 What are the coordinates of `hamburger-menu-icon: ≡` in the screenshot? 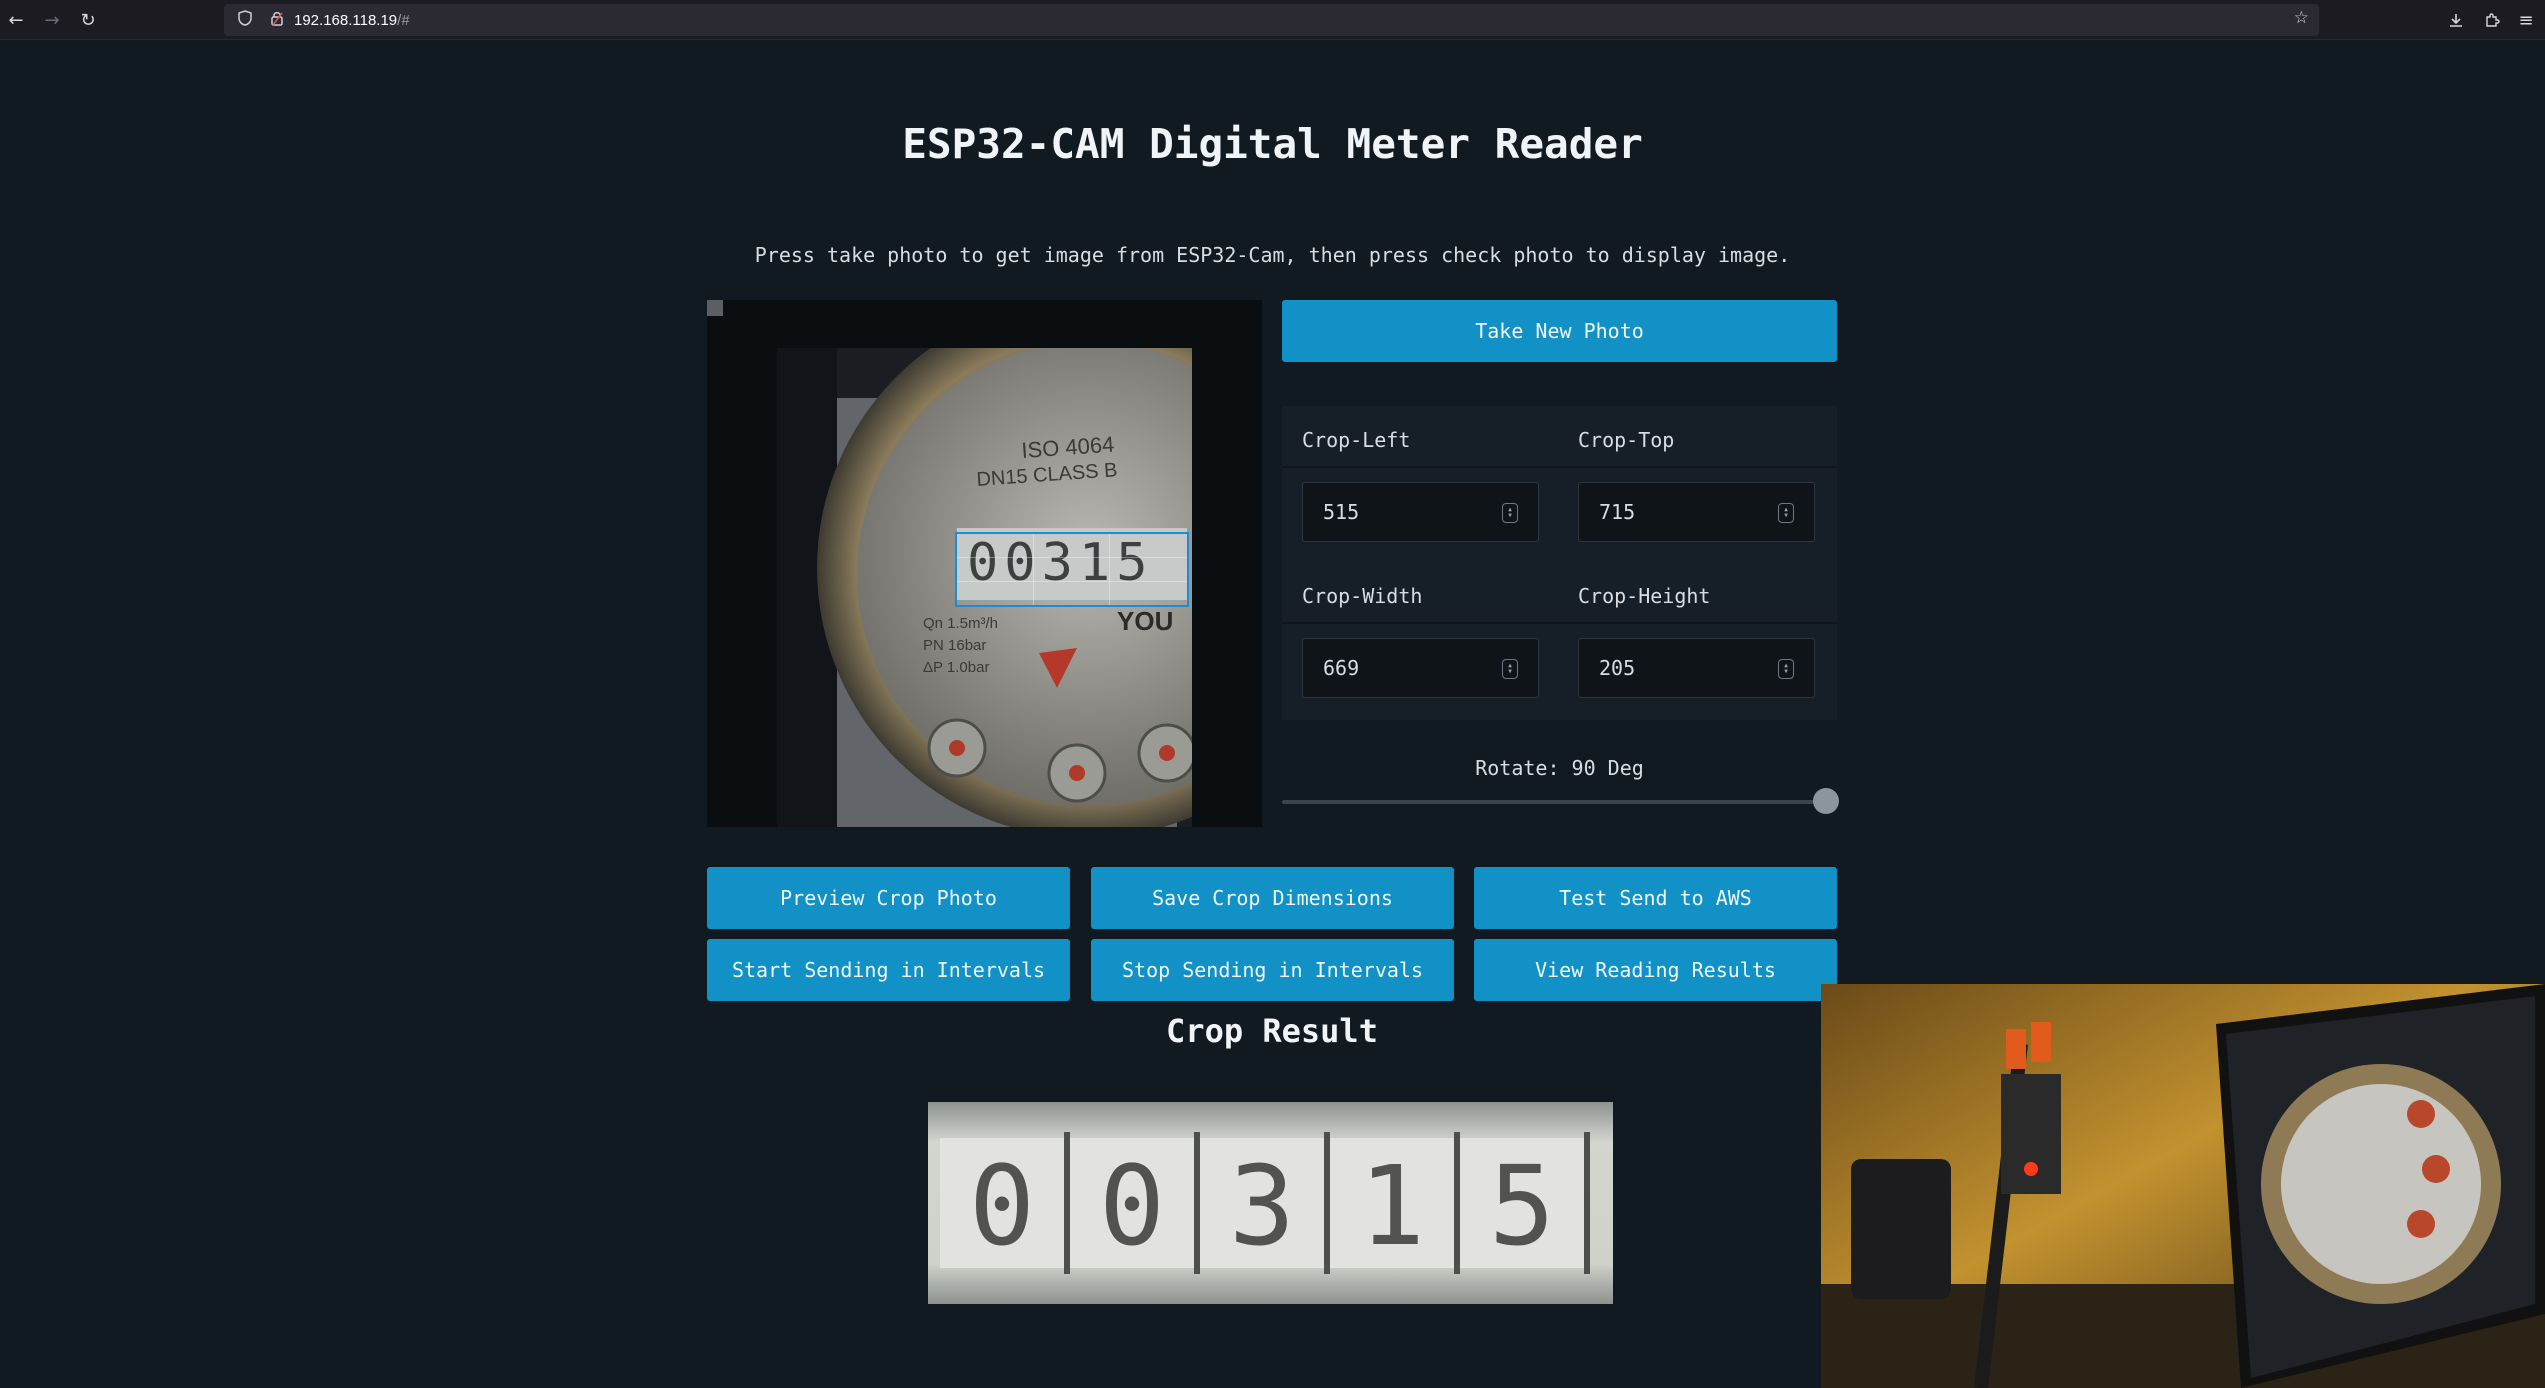 It's located at (2526, 20).